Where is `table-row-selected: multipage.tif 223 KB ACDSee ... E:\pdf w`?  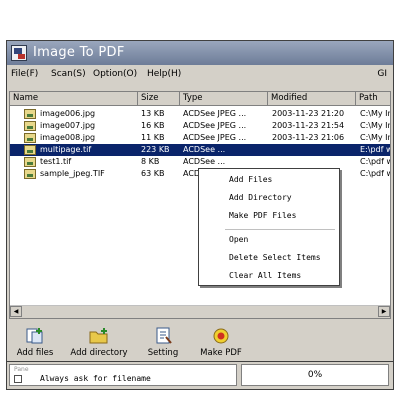
table-row-selected: multipage.tif 223 KB ACDSee ... E:\pdf w is located at coordinates (200, 150).